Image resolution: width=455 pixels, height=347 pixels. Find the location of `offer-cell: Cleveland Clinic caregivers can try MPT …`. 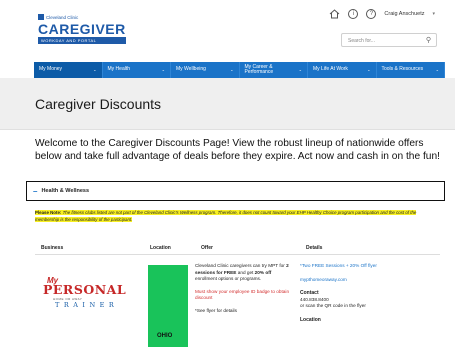

offer-cell: Cleveland Clinic caregivers can try MPT … is located at coordinates (242, 292).